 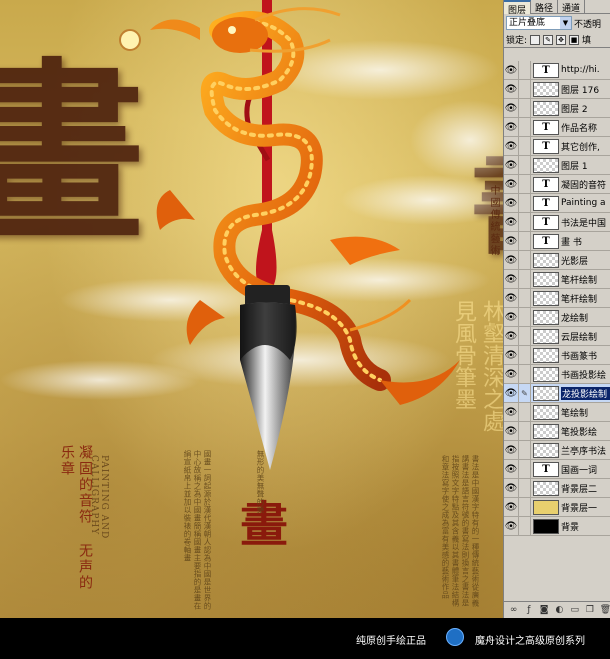 What do you see at coordinates (545, 7) in the screenshot?
I see `tab-paths: 路径` at bounding box center [545, 7].